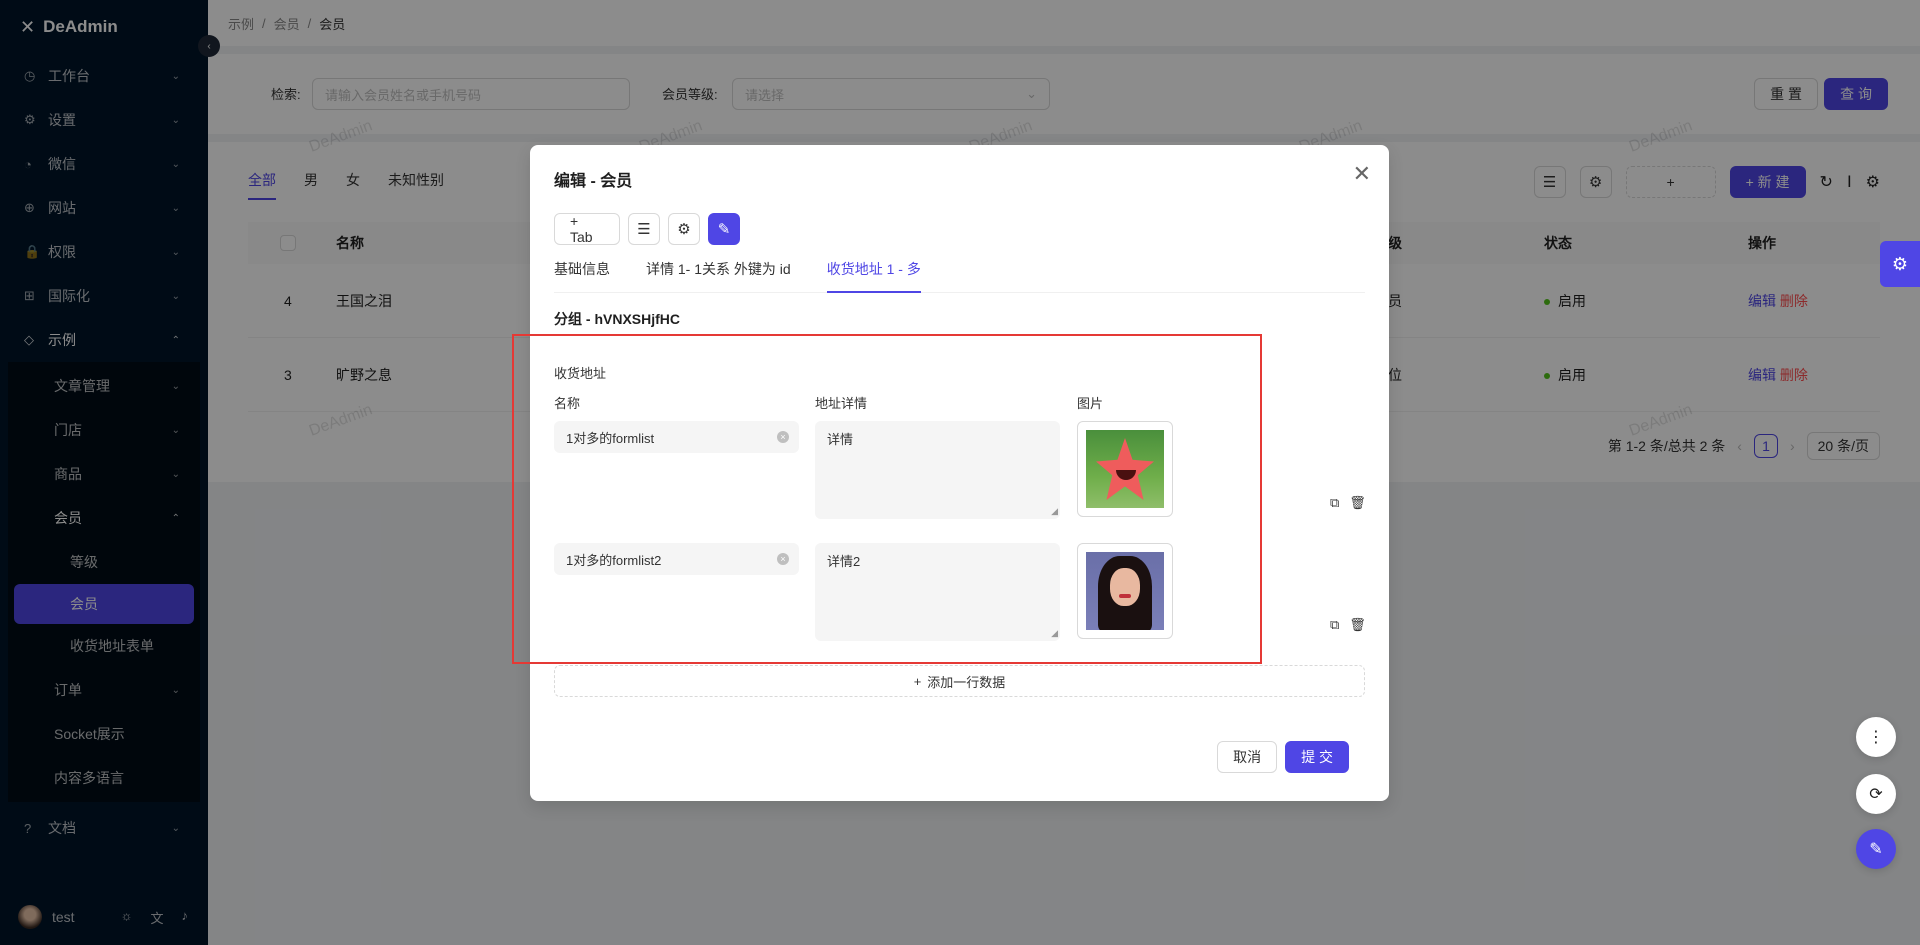 The image size is (1920, 945). Describe the element at coordinates (676, 437) in the screenshot. I see `address-name-input: 1对多的formlist ×` at that location.